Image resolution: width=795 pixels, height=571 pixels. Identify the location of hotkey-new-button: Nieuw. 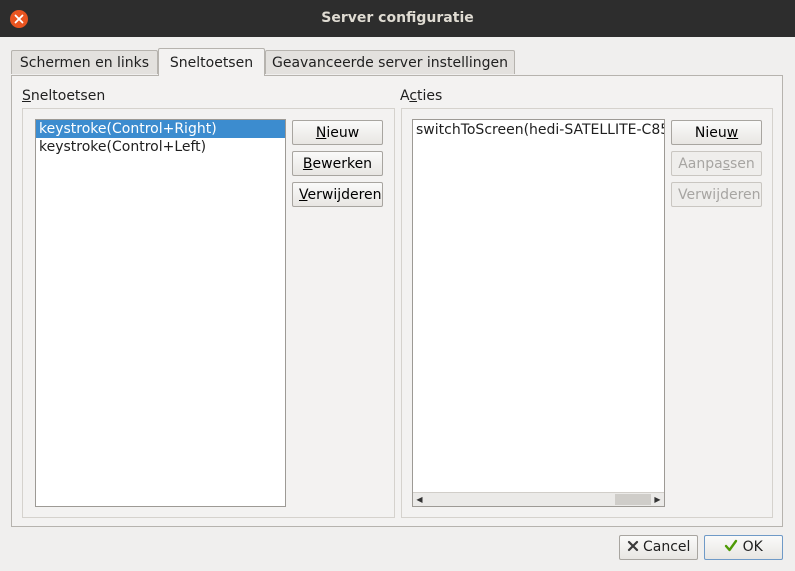
(337, 132).